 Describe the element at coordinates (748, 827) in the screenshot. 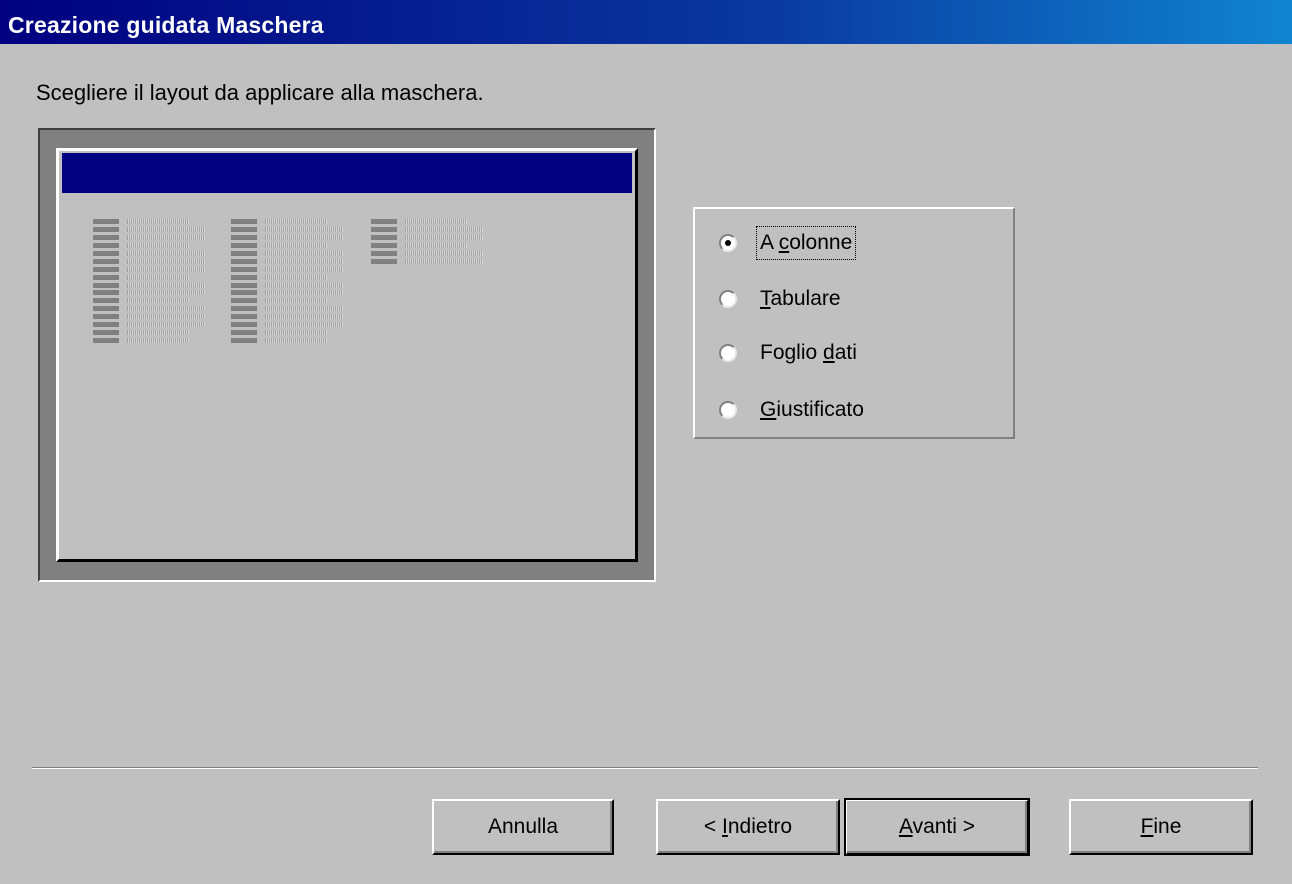

I see `back-button: < Indietro` at that location.